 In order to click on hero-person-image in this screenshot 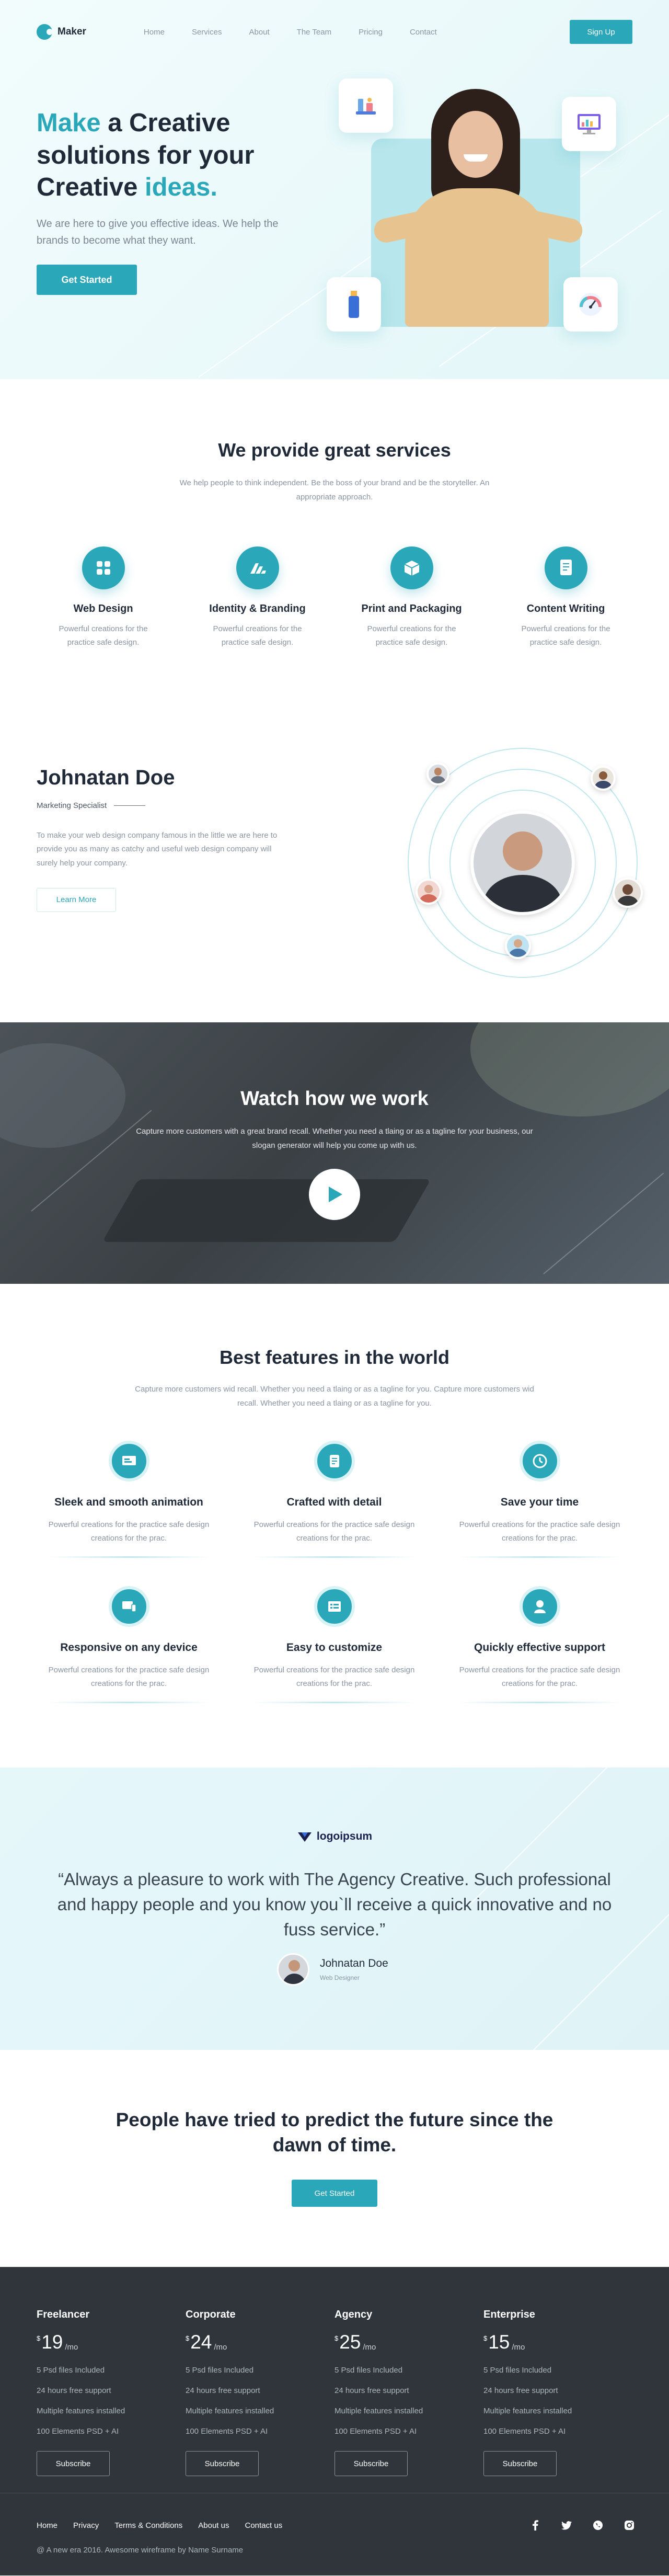, I will do `click(479, 208)`.